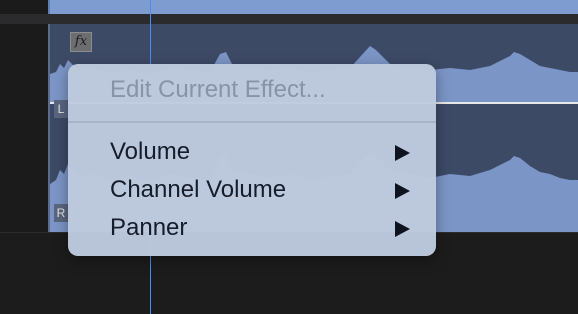 The width and height of the screenshot is (578, 314). What do you see at coordinates (150, 151) in the screenshot?
I see `menu-item-label: Volume` at bounding box center [150, 151].